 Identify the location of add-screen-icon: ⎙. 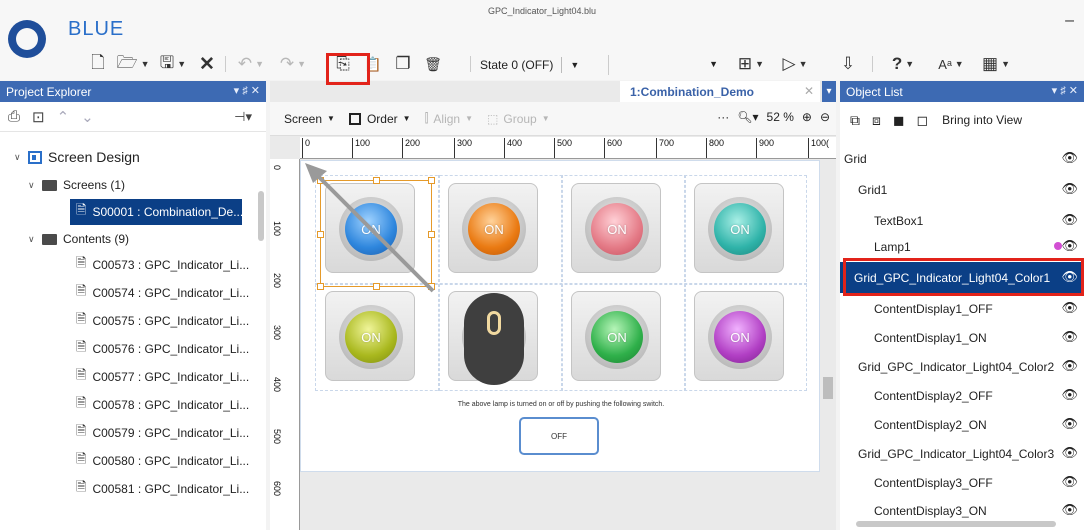
(14, 116).